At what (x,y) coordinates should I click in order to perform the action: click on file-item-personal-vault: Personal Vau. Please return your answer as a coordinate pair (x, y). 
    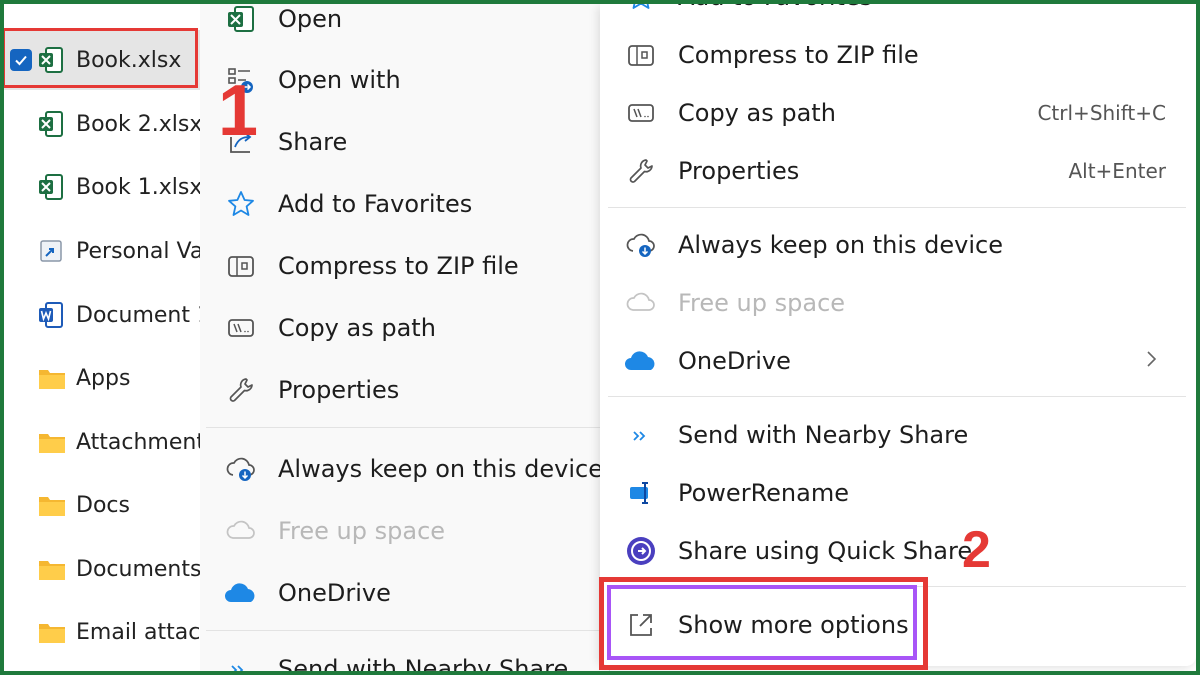
    Looking at the image, I should click on (102, 251).